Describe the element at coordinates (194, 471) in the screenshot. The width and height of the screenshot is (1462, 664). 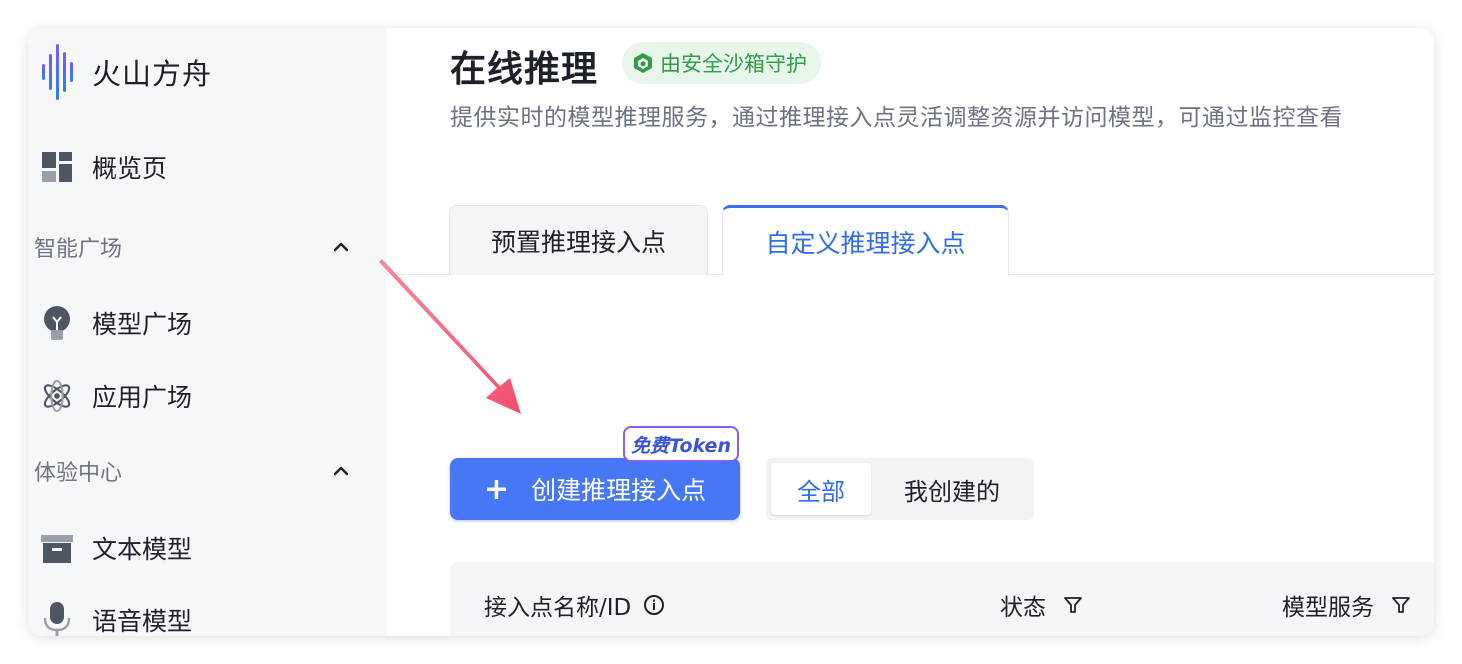
I see `group-header-experience-center: 体验中心` at that location.